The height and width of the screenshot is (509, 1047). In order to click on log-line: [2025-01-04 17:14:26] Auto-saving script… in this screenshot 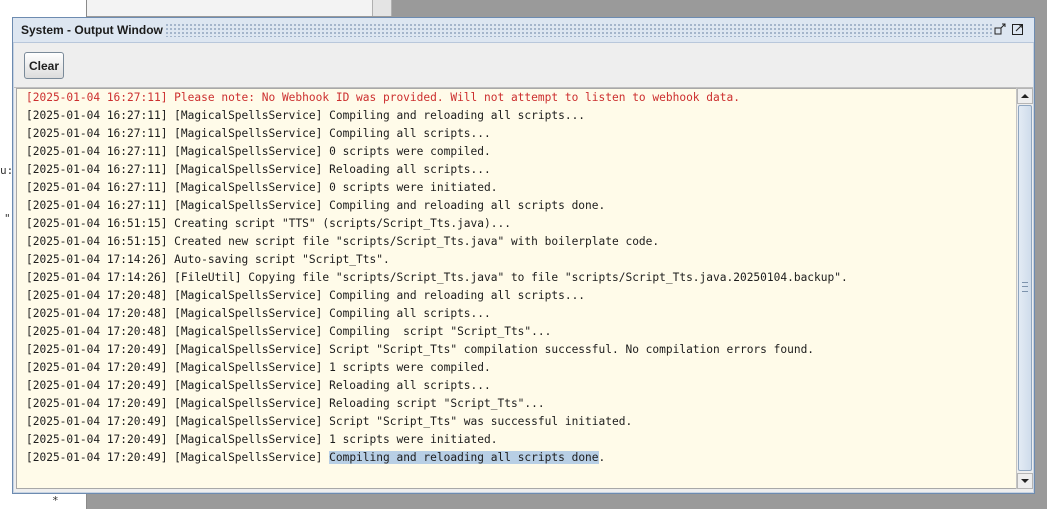, I will do `click(437, 260)`.